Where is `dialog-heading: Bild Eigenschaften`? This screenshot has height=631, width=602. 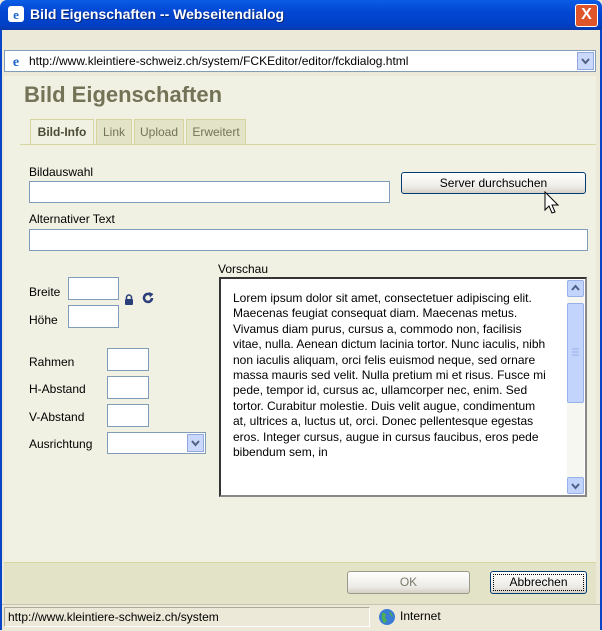
dialog-heading: Bild Eigenschaften is located at coordinates (123, 94).